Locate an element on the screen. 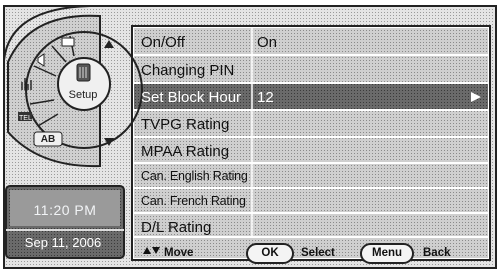 Image resolution: width=503 pixels, height=277 pixels. menu-item-on-off: On/Off is located at coordinates (163, 42).